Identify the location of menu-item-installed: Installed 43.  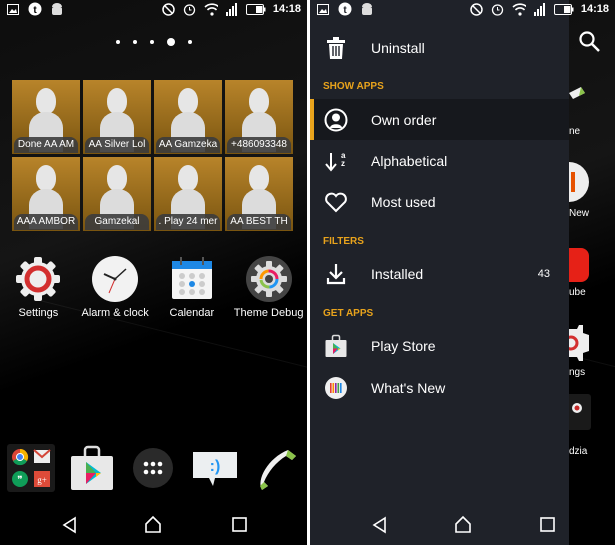
(439, 273).